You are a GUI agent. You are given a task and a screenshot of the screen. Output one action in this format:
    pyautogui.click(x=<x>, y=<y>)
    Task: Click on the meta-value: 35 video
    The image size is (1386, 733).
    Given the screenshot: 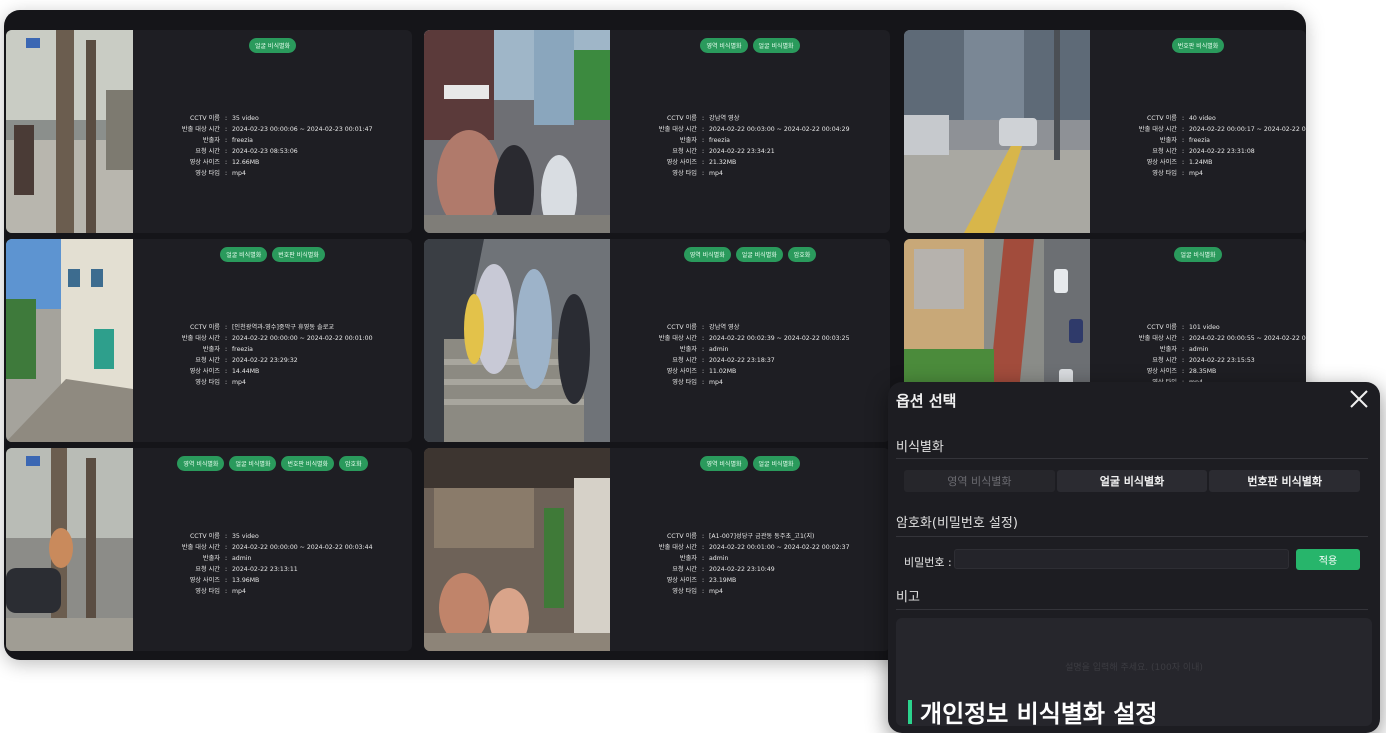 What is the action you would take?
    pyautogui.click(x=245, y=536)
    